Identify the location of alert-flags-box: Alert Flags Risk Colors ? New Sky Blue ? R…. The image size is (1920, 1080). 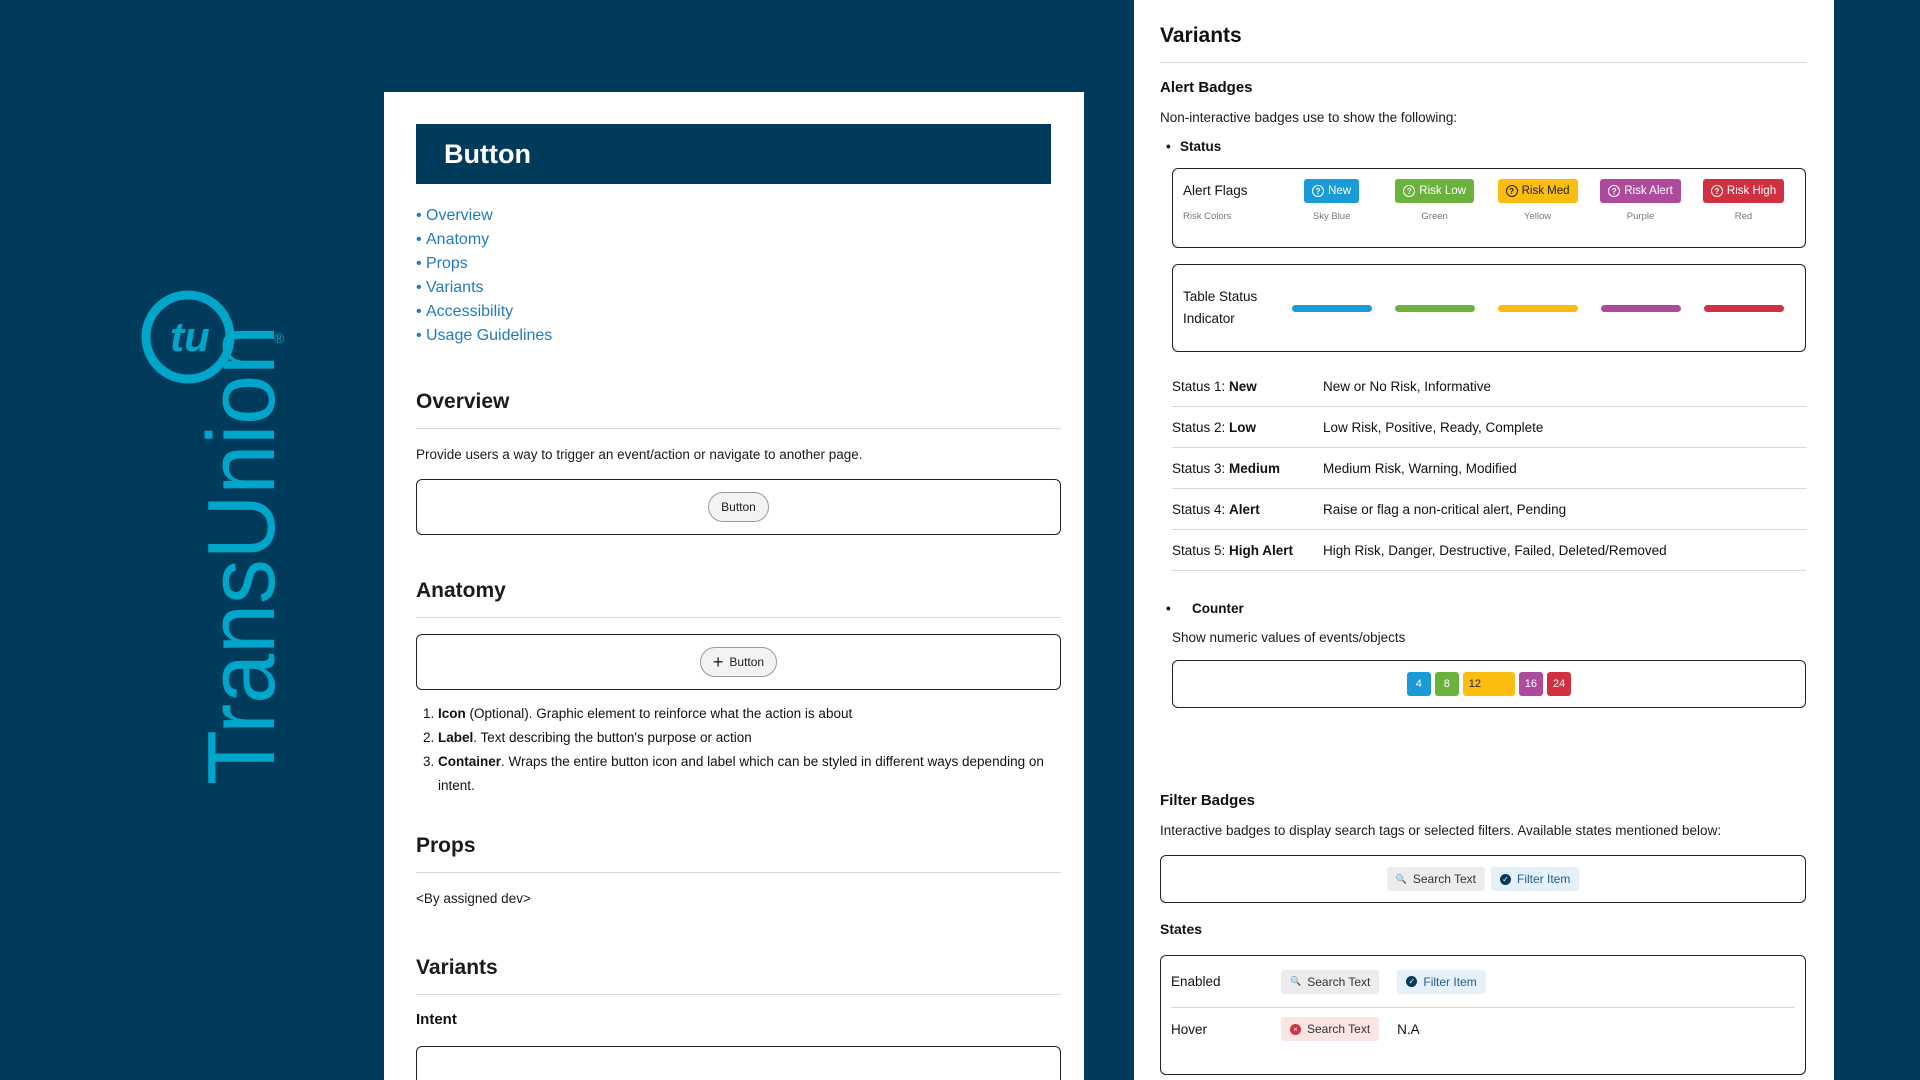
(1489, 208).